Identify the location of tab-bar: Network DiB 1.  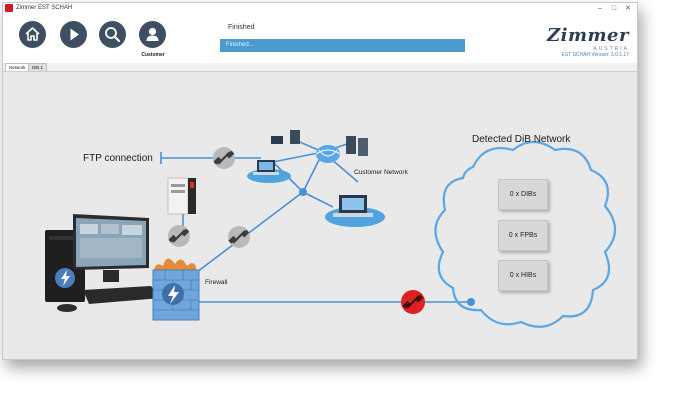
(320, 67).